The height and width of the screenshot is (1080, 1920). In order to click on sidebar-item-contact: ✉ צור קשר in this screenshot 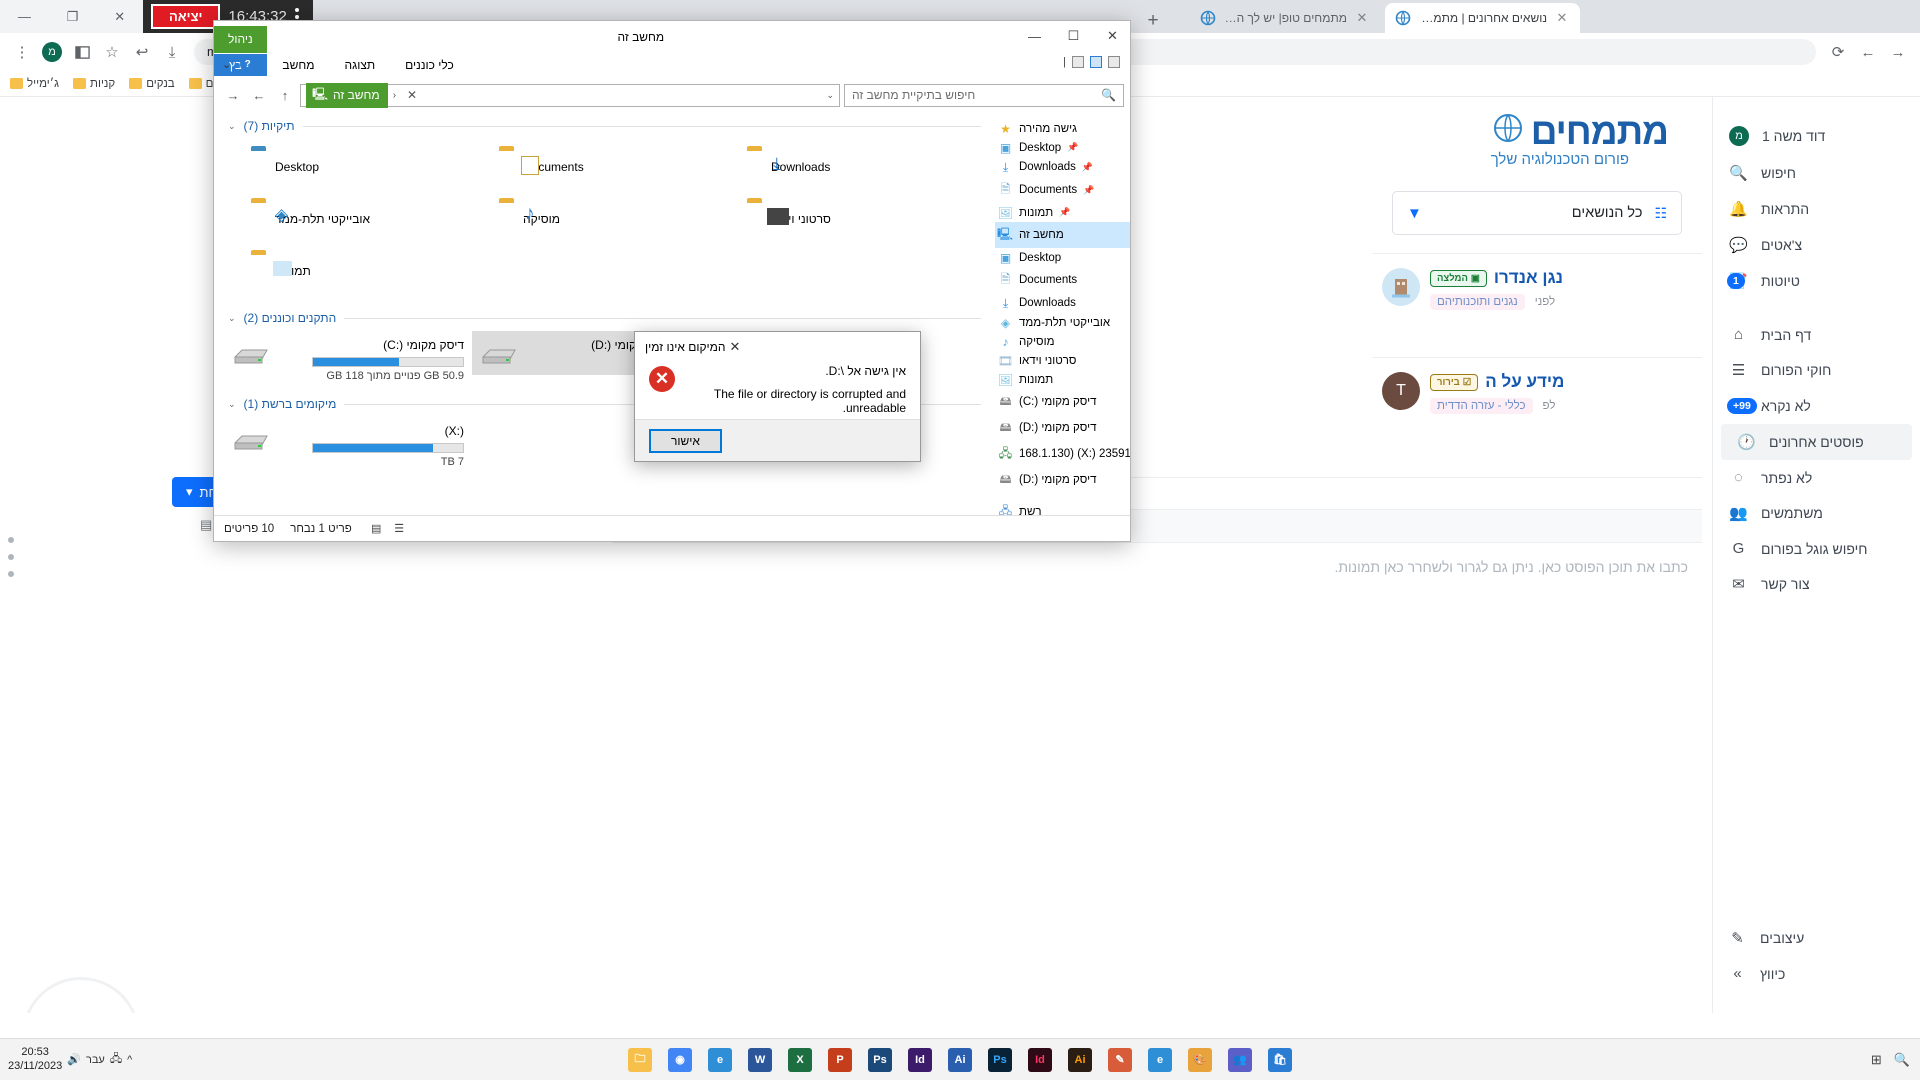, I will do `click(1816, 584)`.